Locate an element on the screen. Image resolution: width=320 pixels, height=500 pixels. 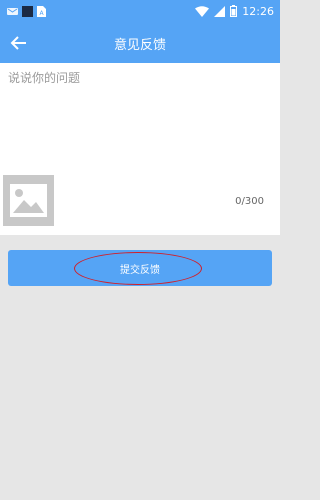
image-placeholder-icon is located at coordinates (28, 200).